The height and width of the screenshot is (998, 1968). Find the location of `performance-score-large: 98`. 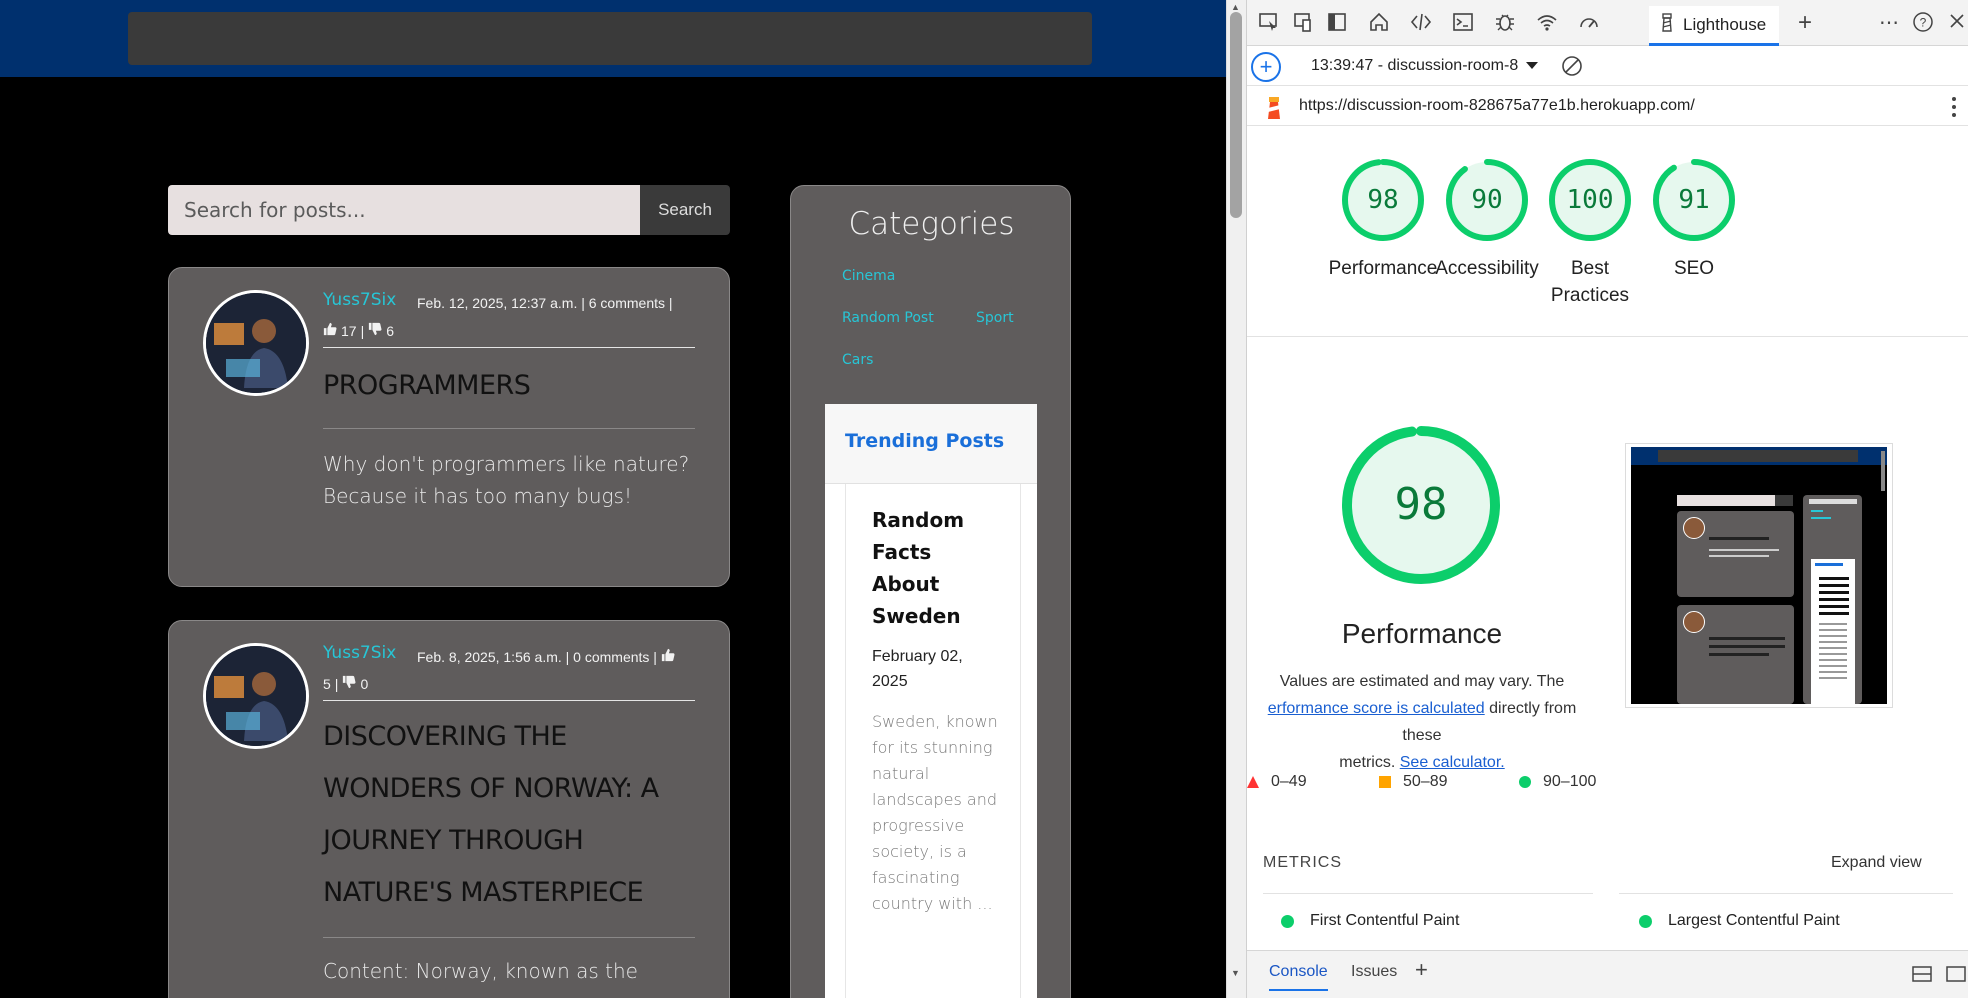

performance-score-large: 98 is located at coordinates (1421, 504).